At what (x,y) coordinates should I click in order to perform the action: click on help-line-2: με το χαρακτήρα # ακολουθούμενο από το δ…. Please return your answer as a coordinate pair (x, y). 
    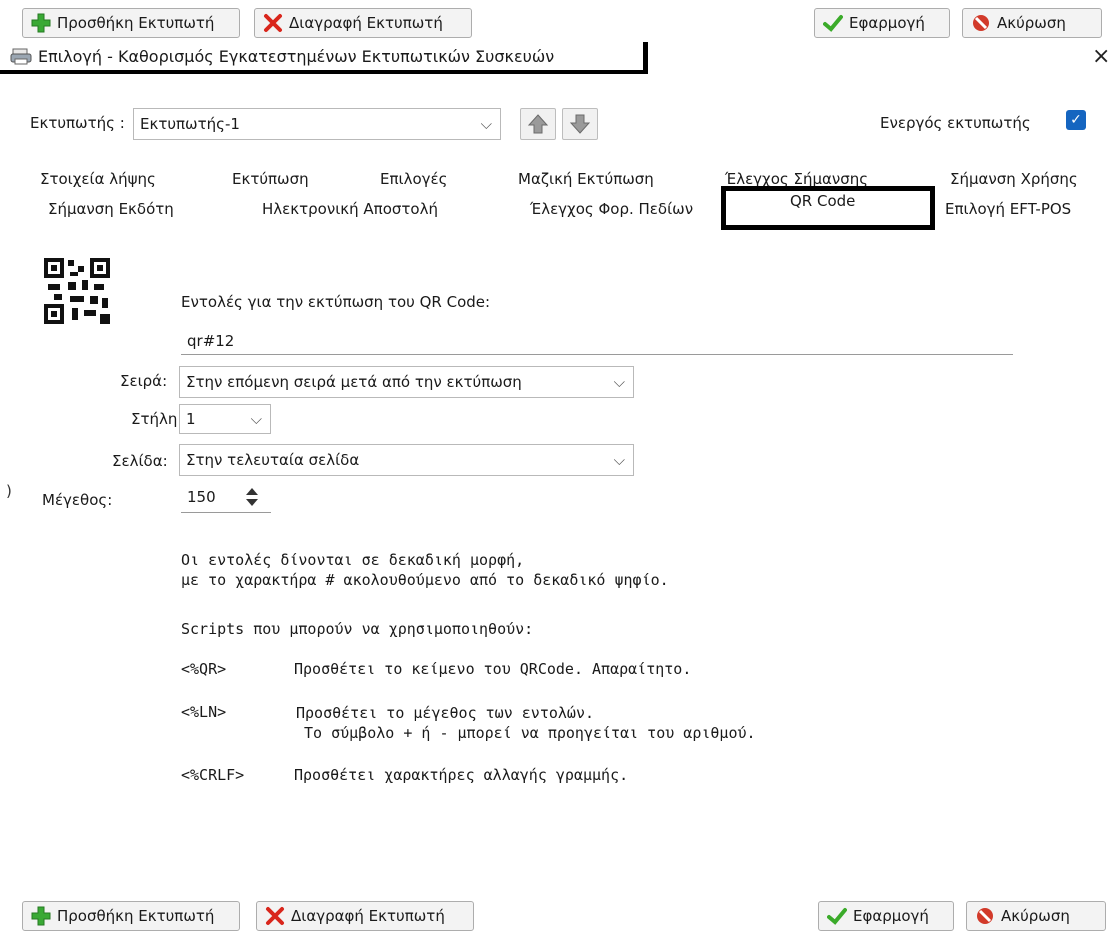
    Looking at the image, I should click on (425, 580).